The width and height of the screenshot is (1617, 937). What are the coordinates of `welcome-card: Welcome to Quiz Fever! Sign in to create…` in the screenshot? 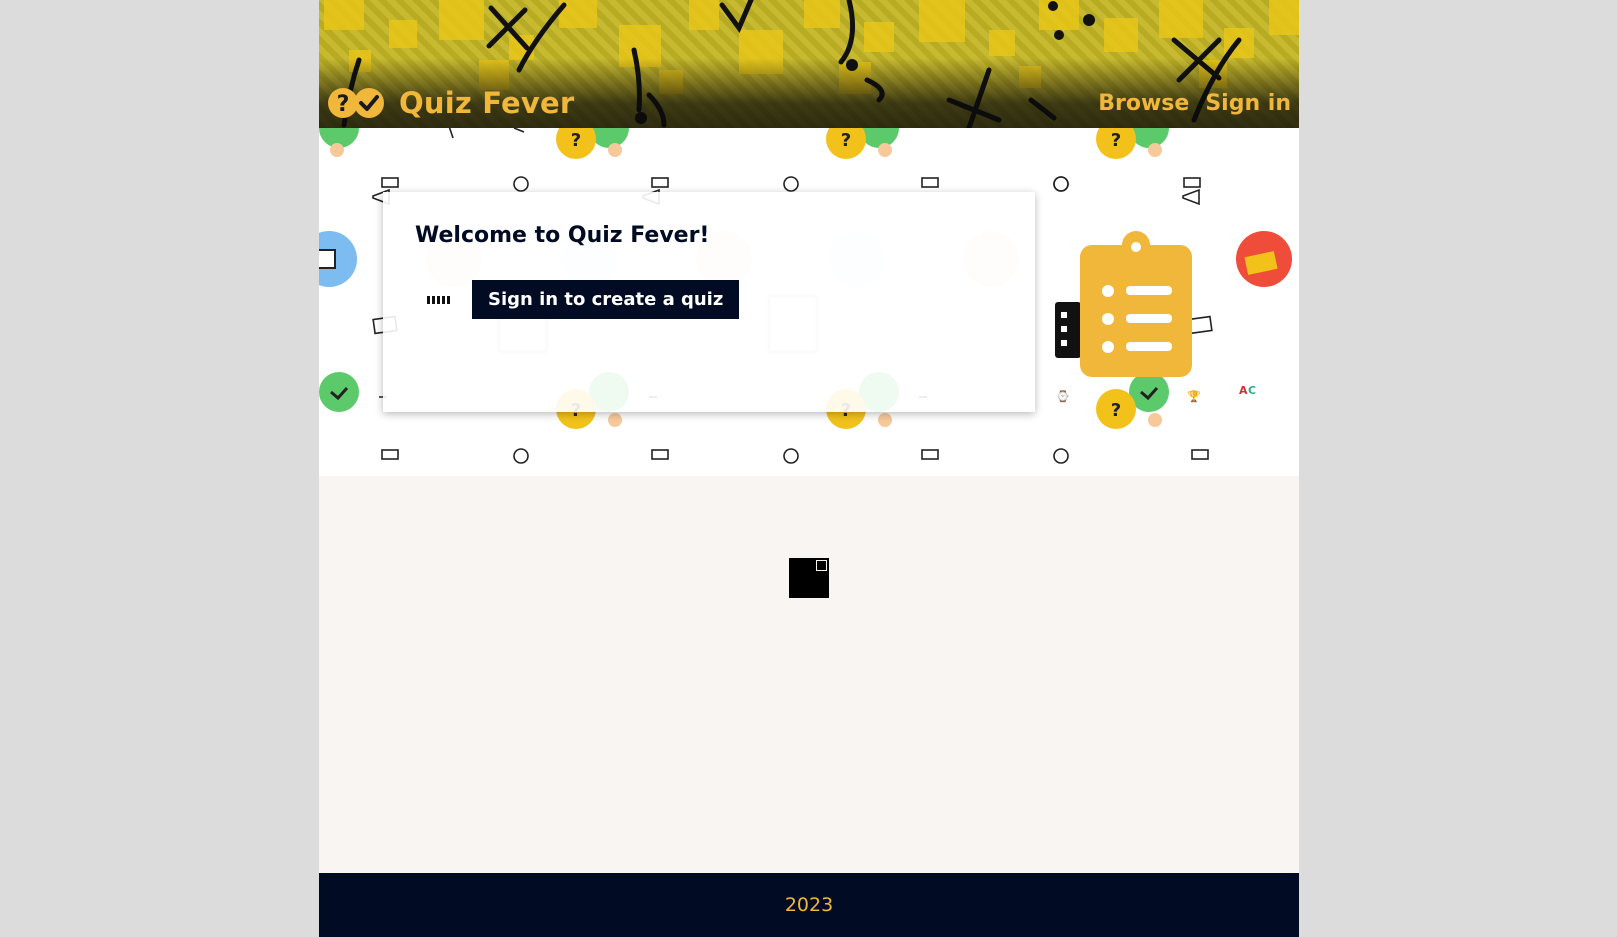 It's located at (709, 302).